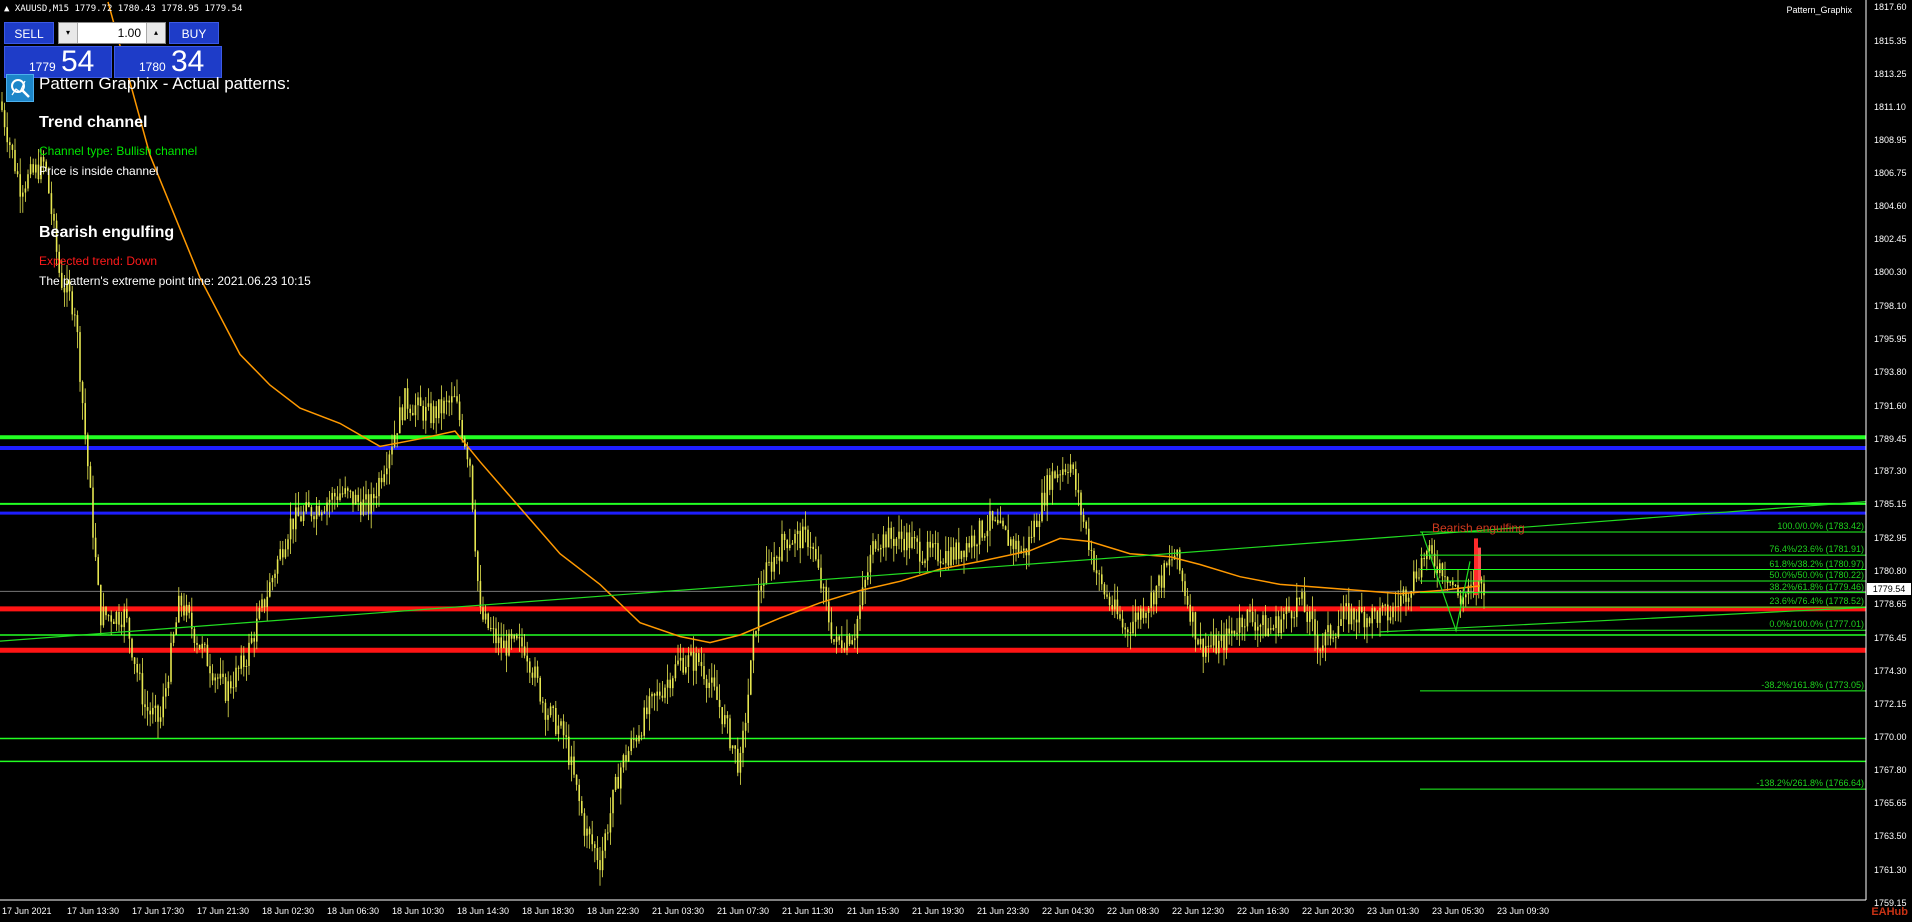 Image resolution: width=1912 pixels, height=922 pixels. I want to click on lot-size-input: 1.00, so click(129, 33).